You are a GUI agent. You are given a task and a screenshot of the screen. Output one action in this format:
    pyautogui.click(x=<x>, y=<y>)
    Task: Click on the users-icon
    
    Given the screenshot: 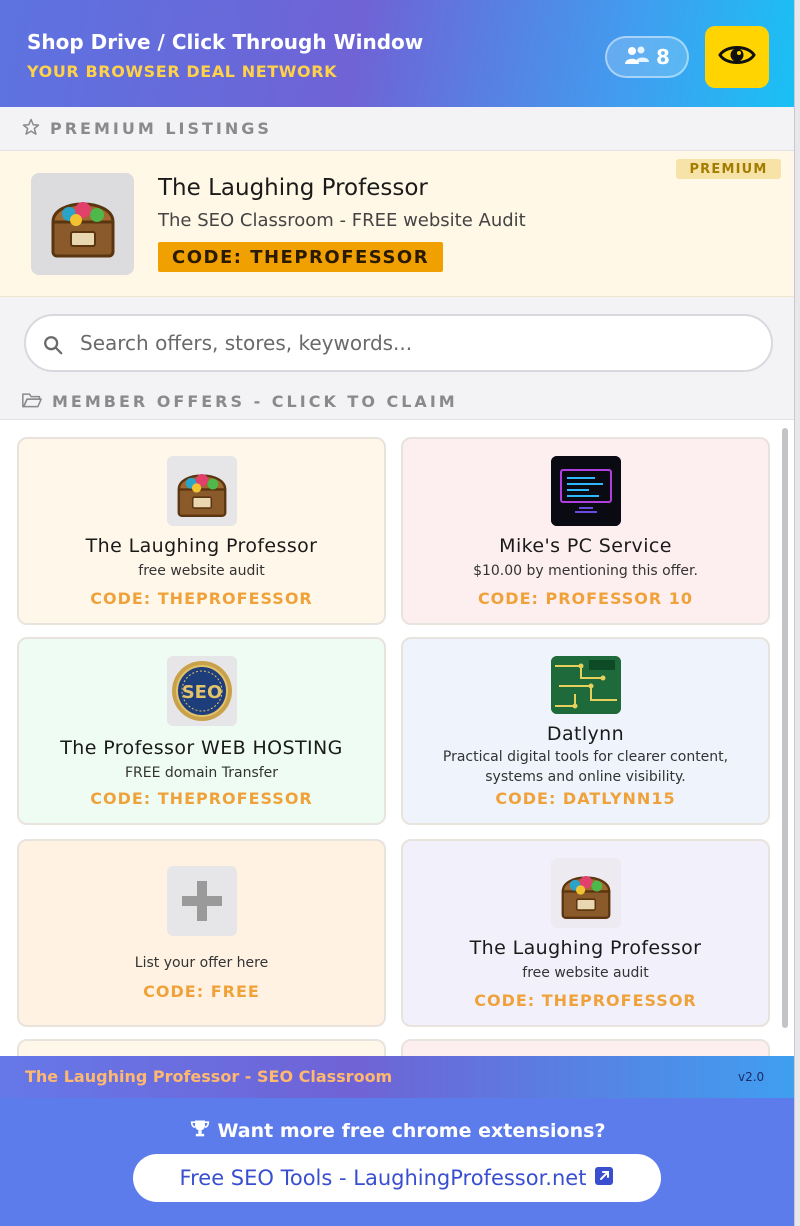 What is the action you would take?
    pyautogui.click(x=637, y=57)
    